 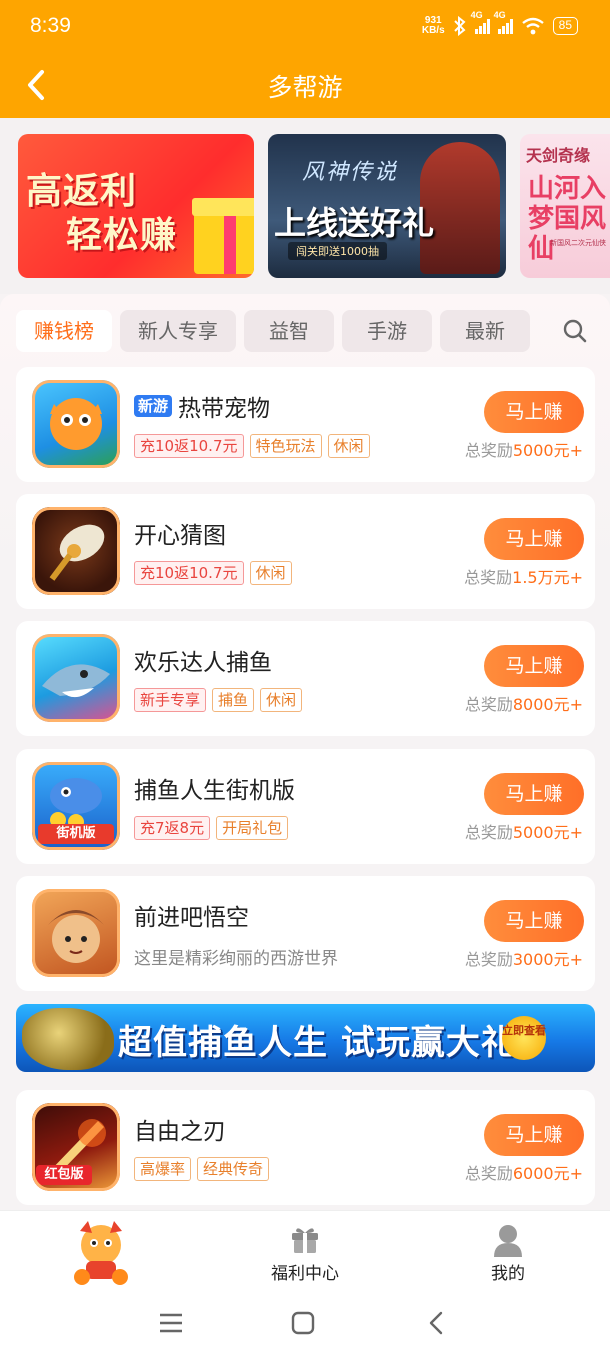 I want to click on search-icon, so click(x=575, y=331).